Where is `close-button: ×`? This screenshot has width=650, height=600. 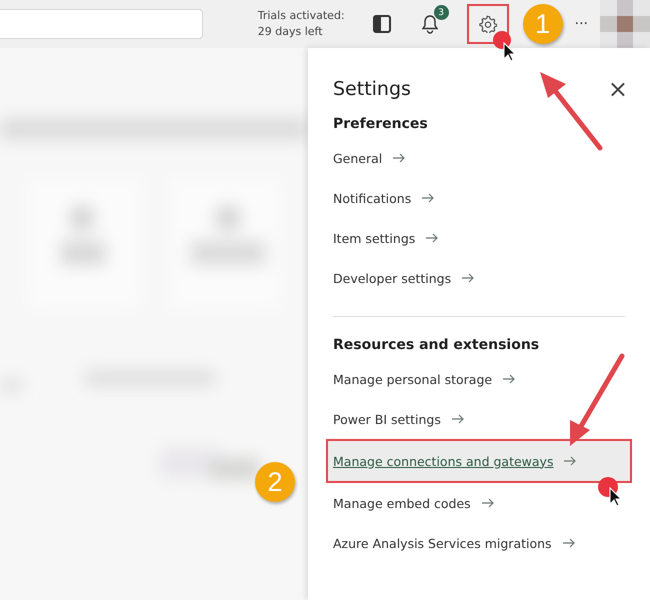 close-button: × is located at coordinates (618, 89).